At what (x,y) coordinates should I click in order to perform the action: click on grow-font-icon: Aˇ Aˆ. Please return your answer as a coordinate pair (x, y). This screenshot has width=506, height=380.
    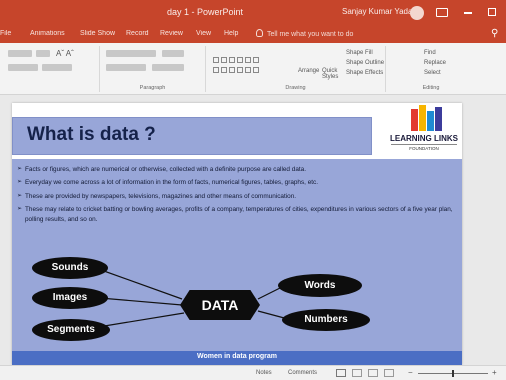
    Looking at the image, I should click on (65, 53).